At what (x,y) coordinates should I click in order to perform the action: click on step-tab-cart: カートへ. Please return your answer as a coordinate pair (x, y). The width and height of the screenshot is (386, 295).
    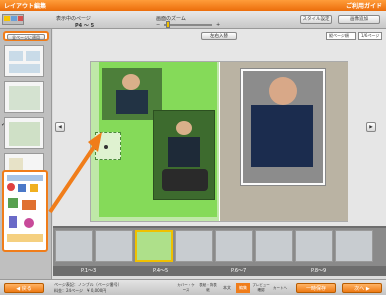
    Looking at the image, I should click on (280, 288).